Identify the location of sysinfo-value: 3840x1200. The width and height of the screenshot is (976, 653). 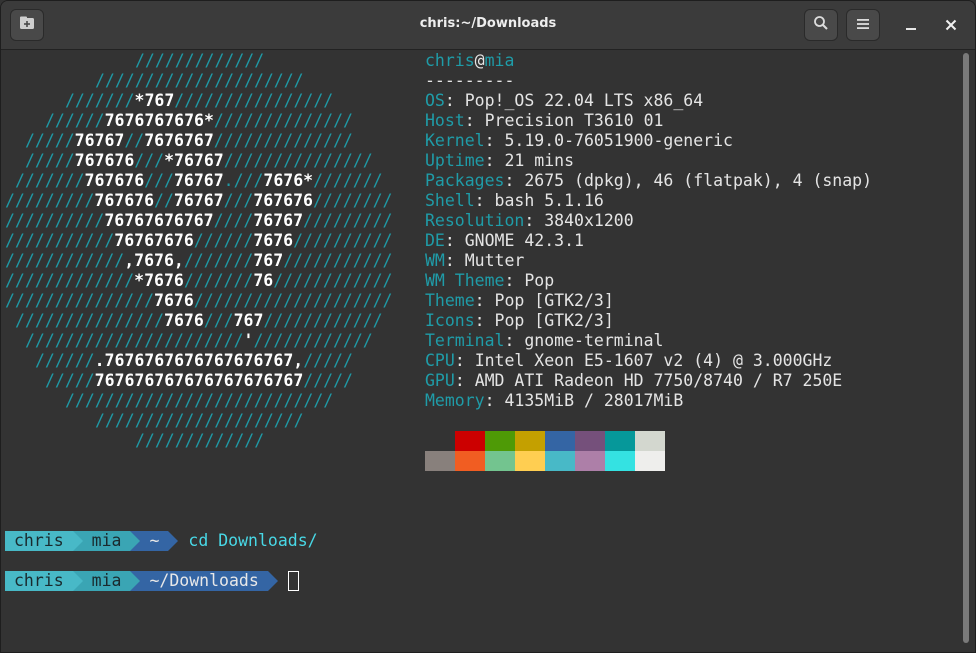
(589, 220).